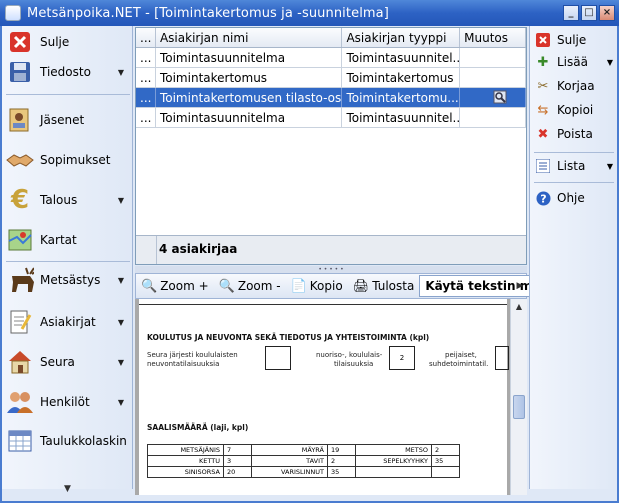 Image resolution: width=619 pixels, height=503 pixels. Describe the element at coordinates (543, 110) in the screenshot. I see `copy-icon: ⇆` at that location.